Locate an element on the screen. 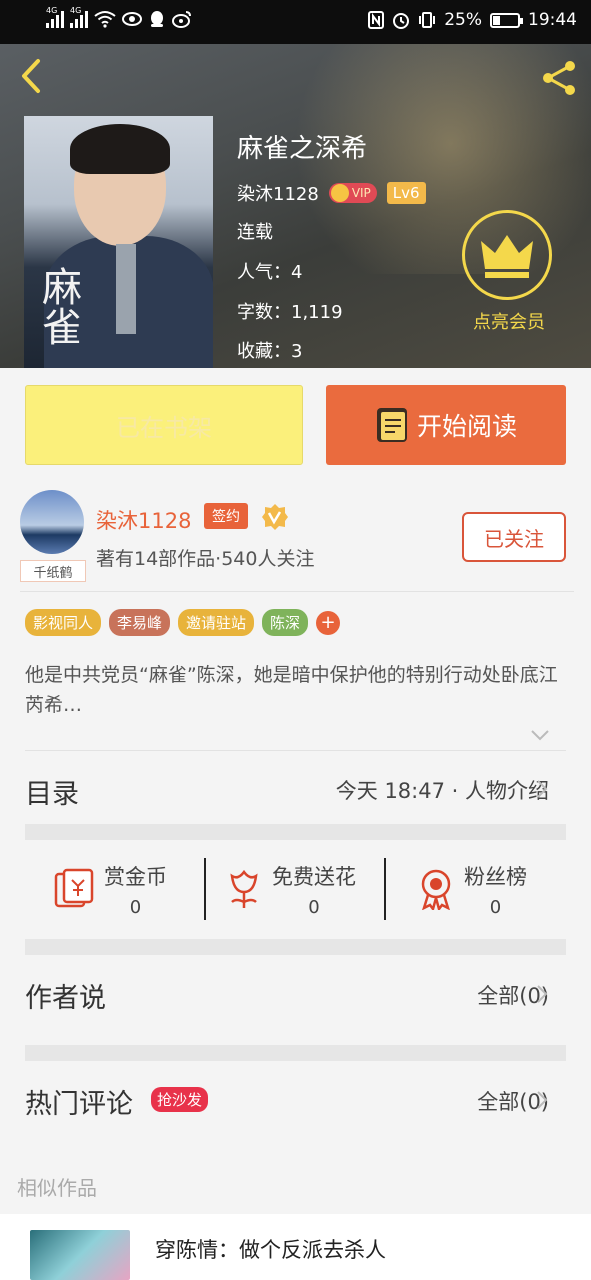  author-says-title: 作者说 is located at coordinates (65, 995).